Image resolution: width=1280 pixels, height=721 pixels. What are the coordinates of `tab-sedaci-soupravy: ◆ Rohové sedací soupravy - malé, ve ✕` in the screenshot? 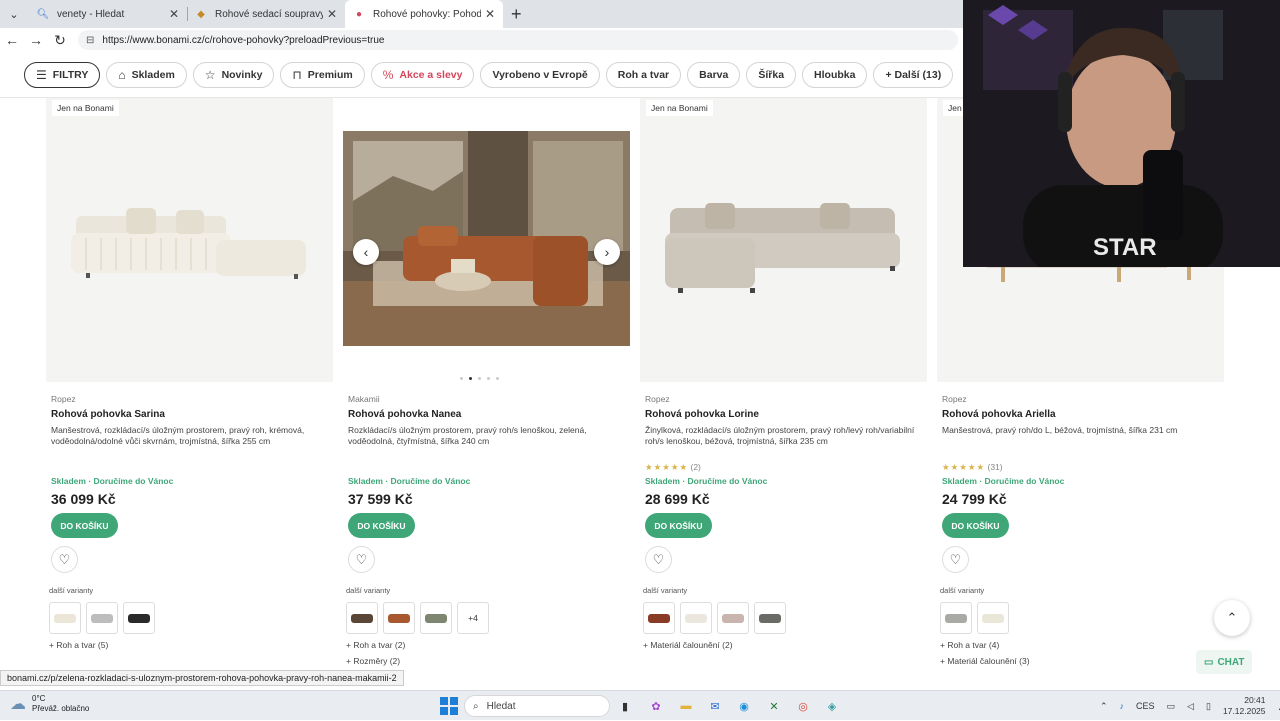 It's located at (266, 14).